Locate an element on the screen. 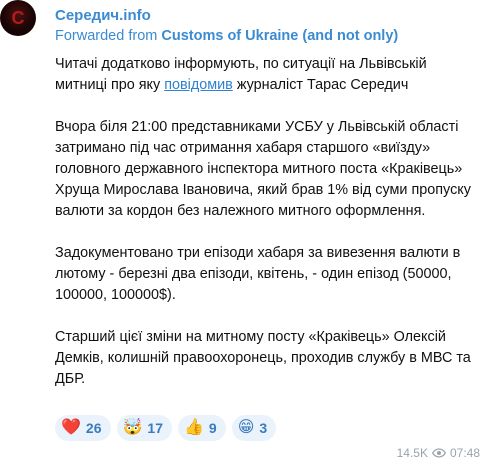  channel-avatar: С is located at coordinates (18, 18).